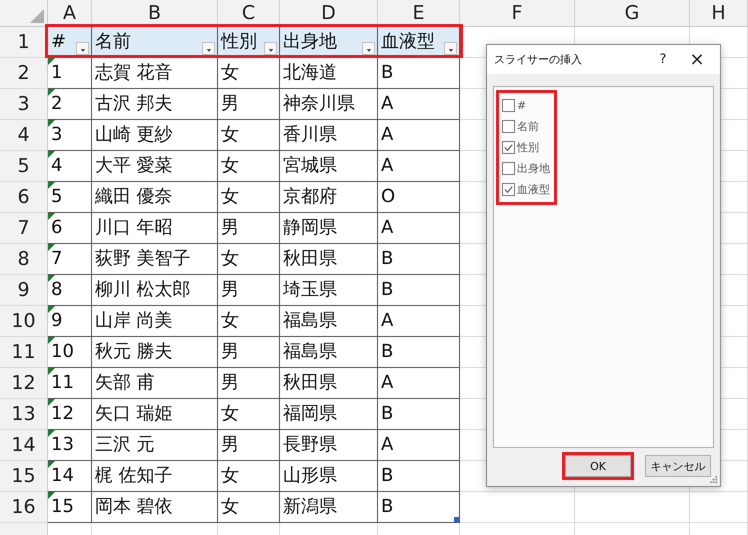  What do you see at coordinates (24, 73) in the screenshot?
I see `row-header: 2` at bounding box center [24, 73].